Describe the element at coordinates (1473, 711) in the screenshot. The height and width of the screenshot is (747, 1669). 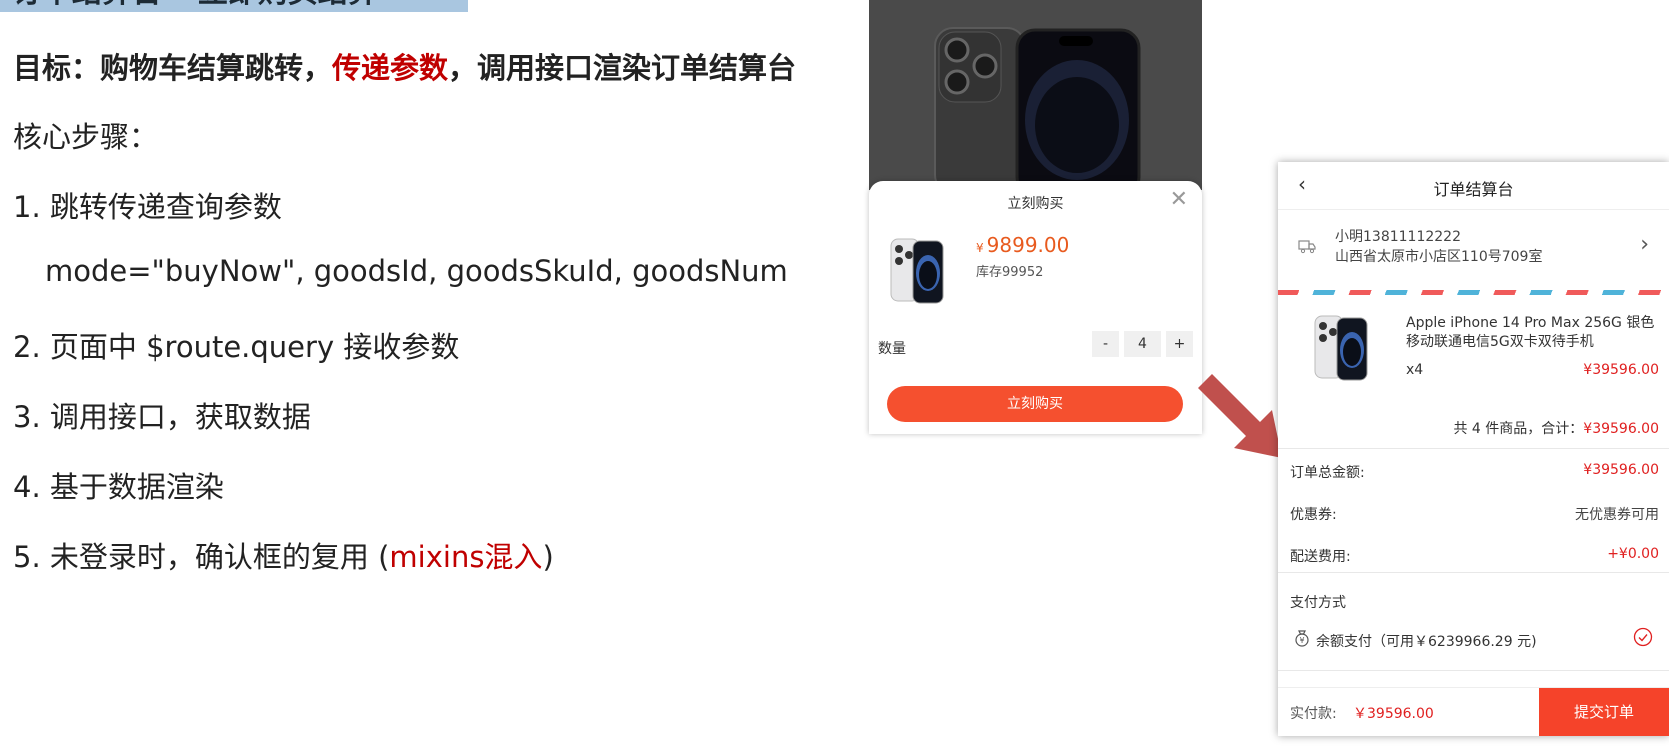
I see `checkout-footer: 实付款: ￥39596.00 提交订单` at that location.